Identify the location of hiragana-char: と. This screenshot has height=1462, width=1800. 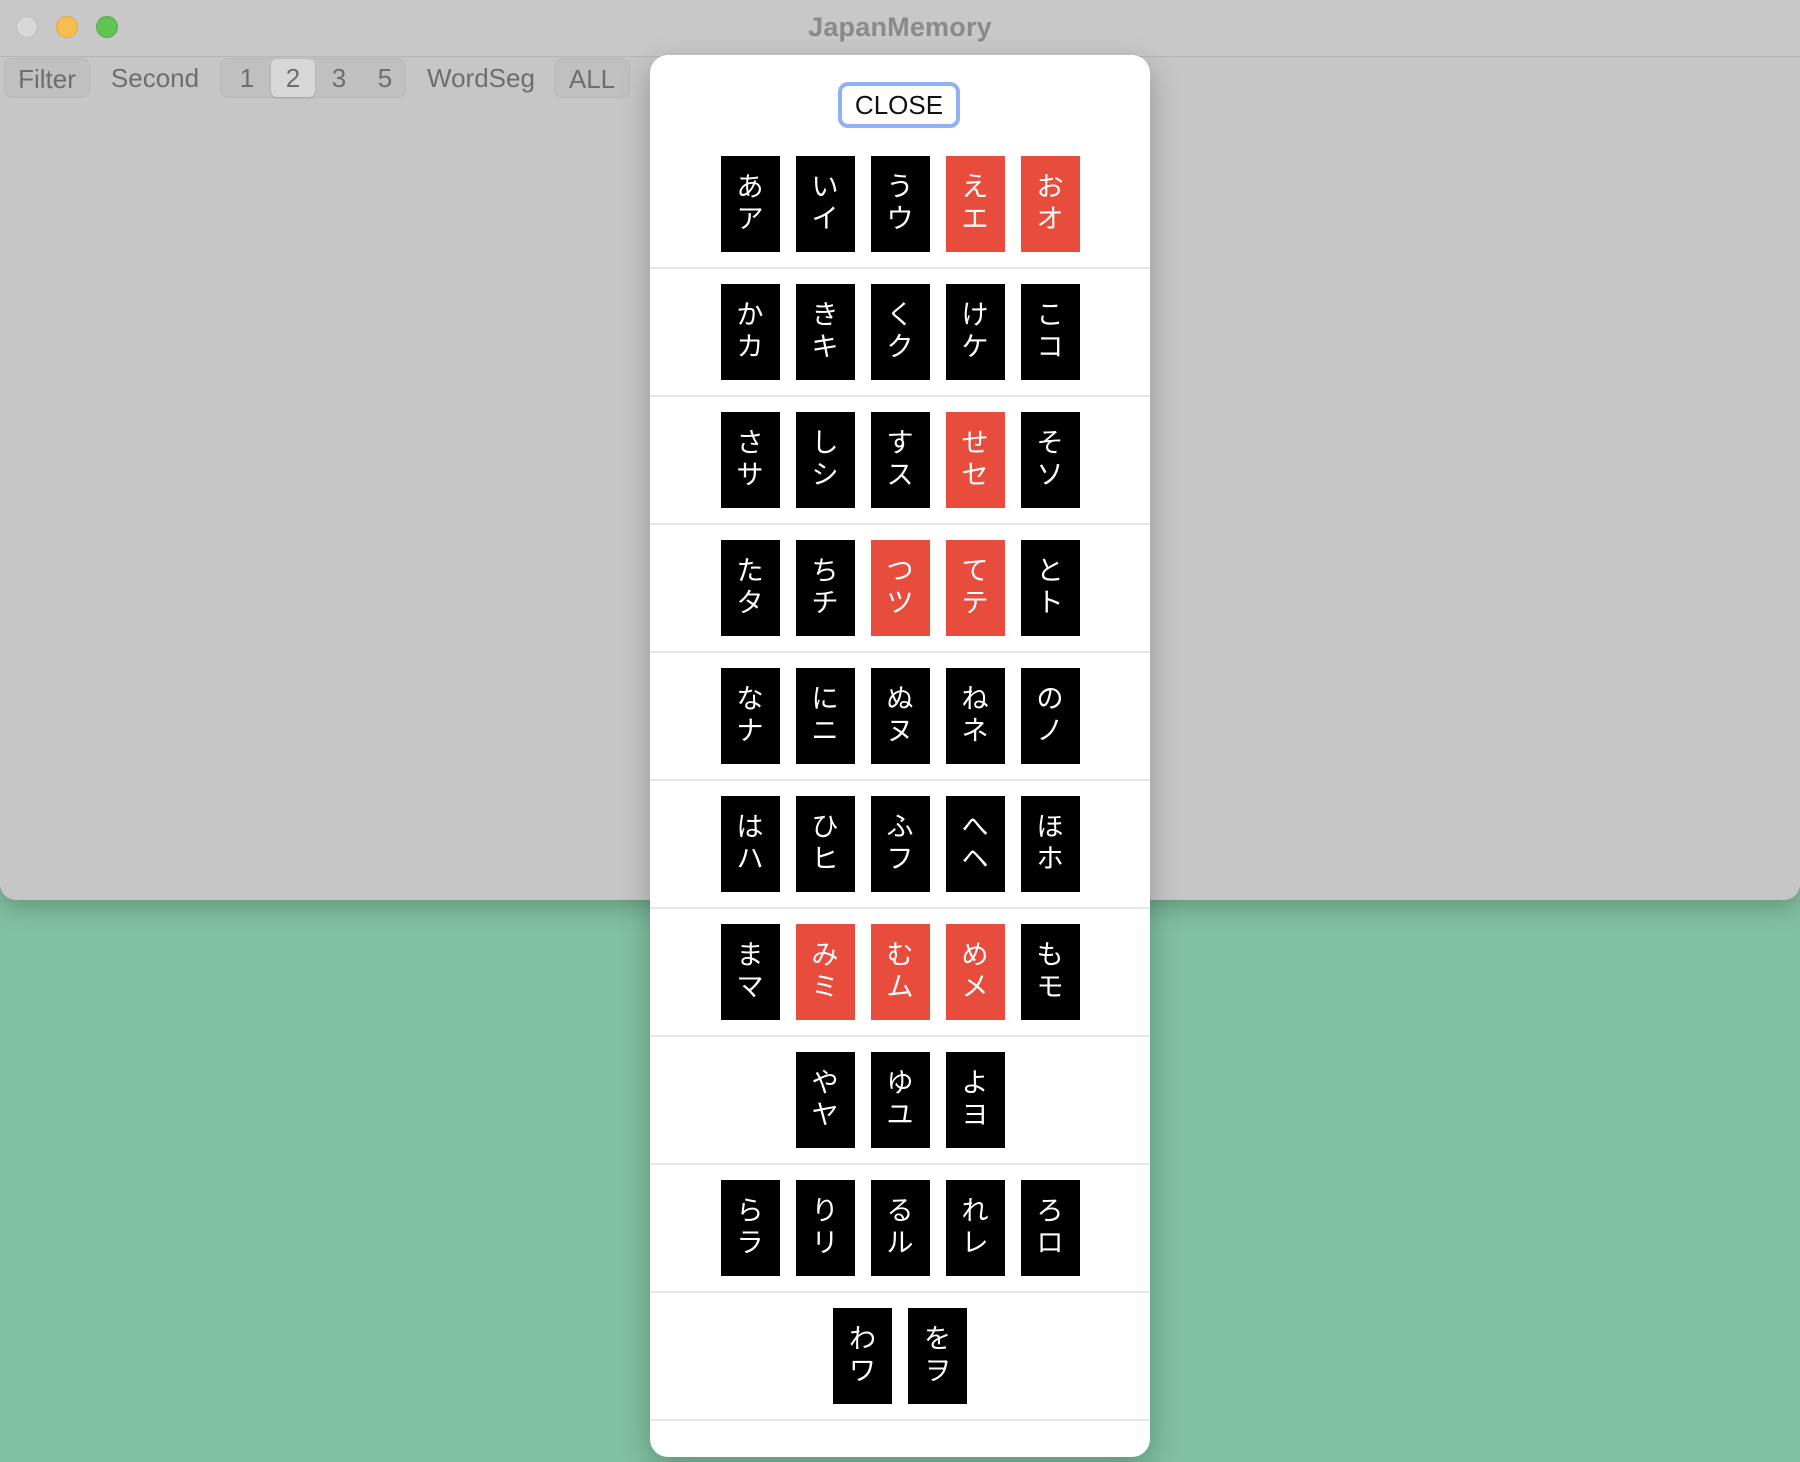
(1050, 571).